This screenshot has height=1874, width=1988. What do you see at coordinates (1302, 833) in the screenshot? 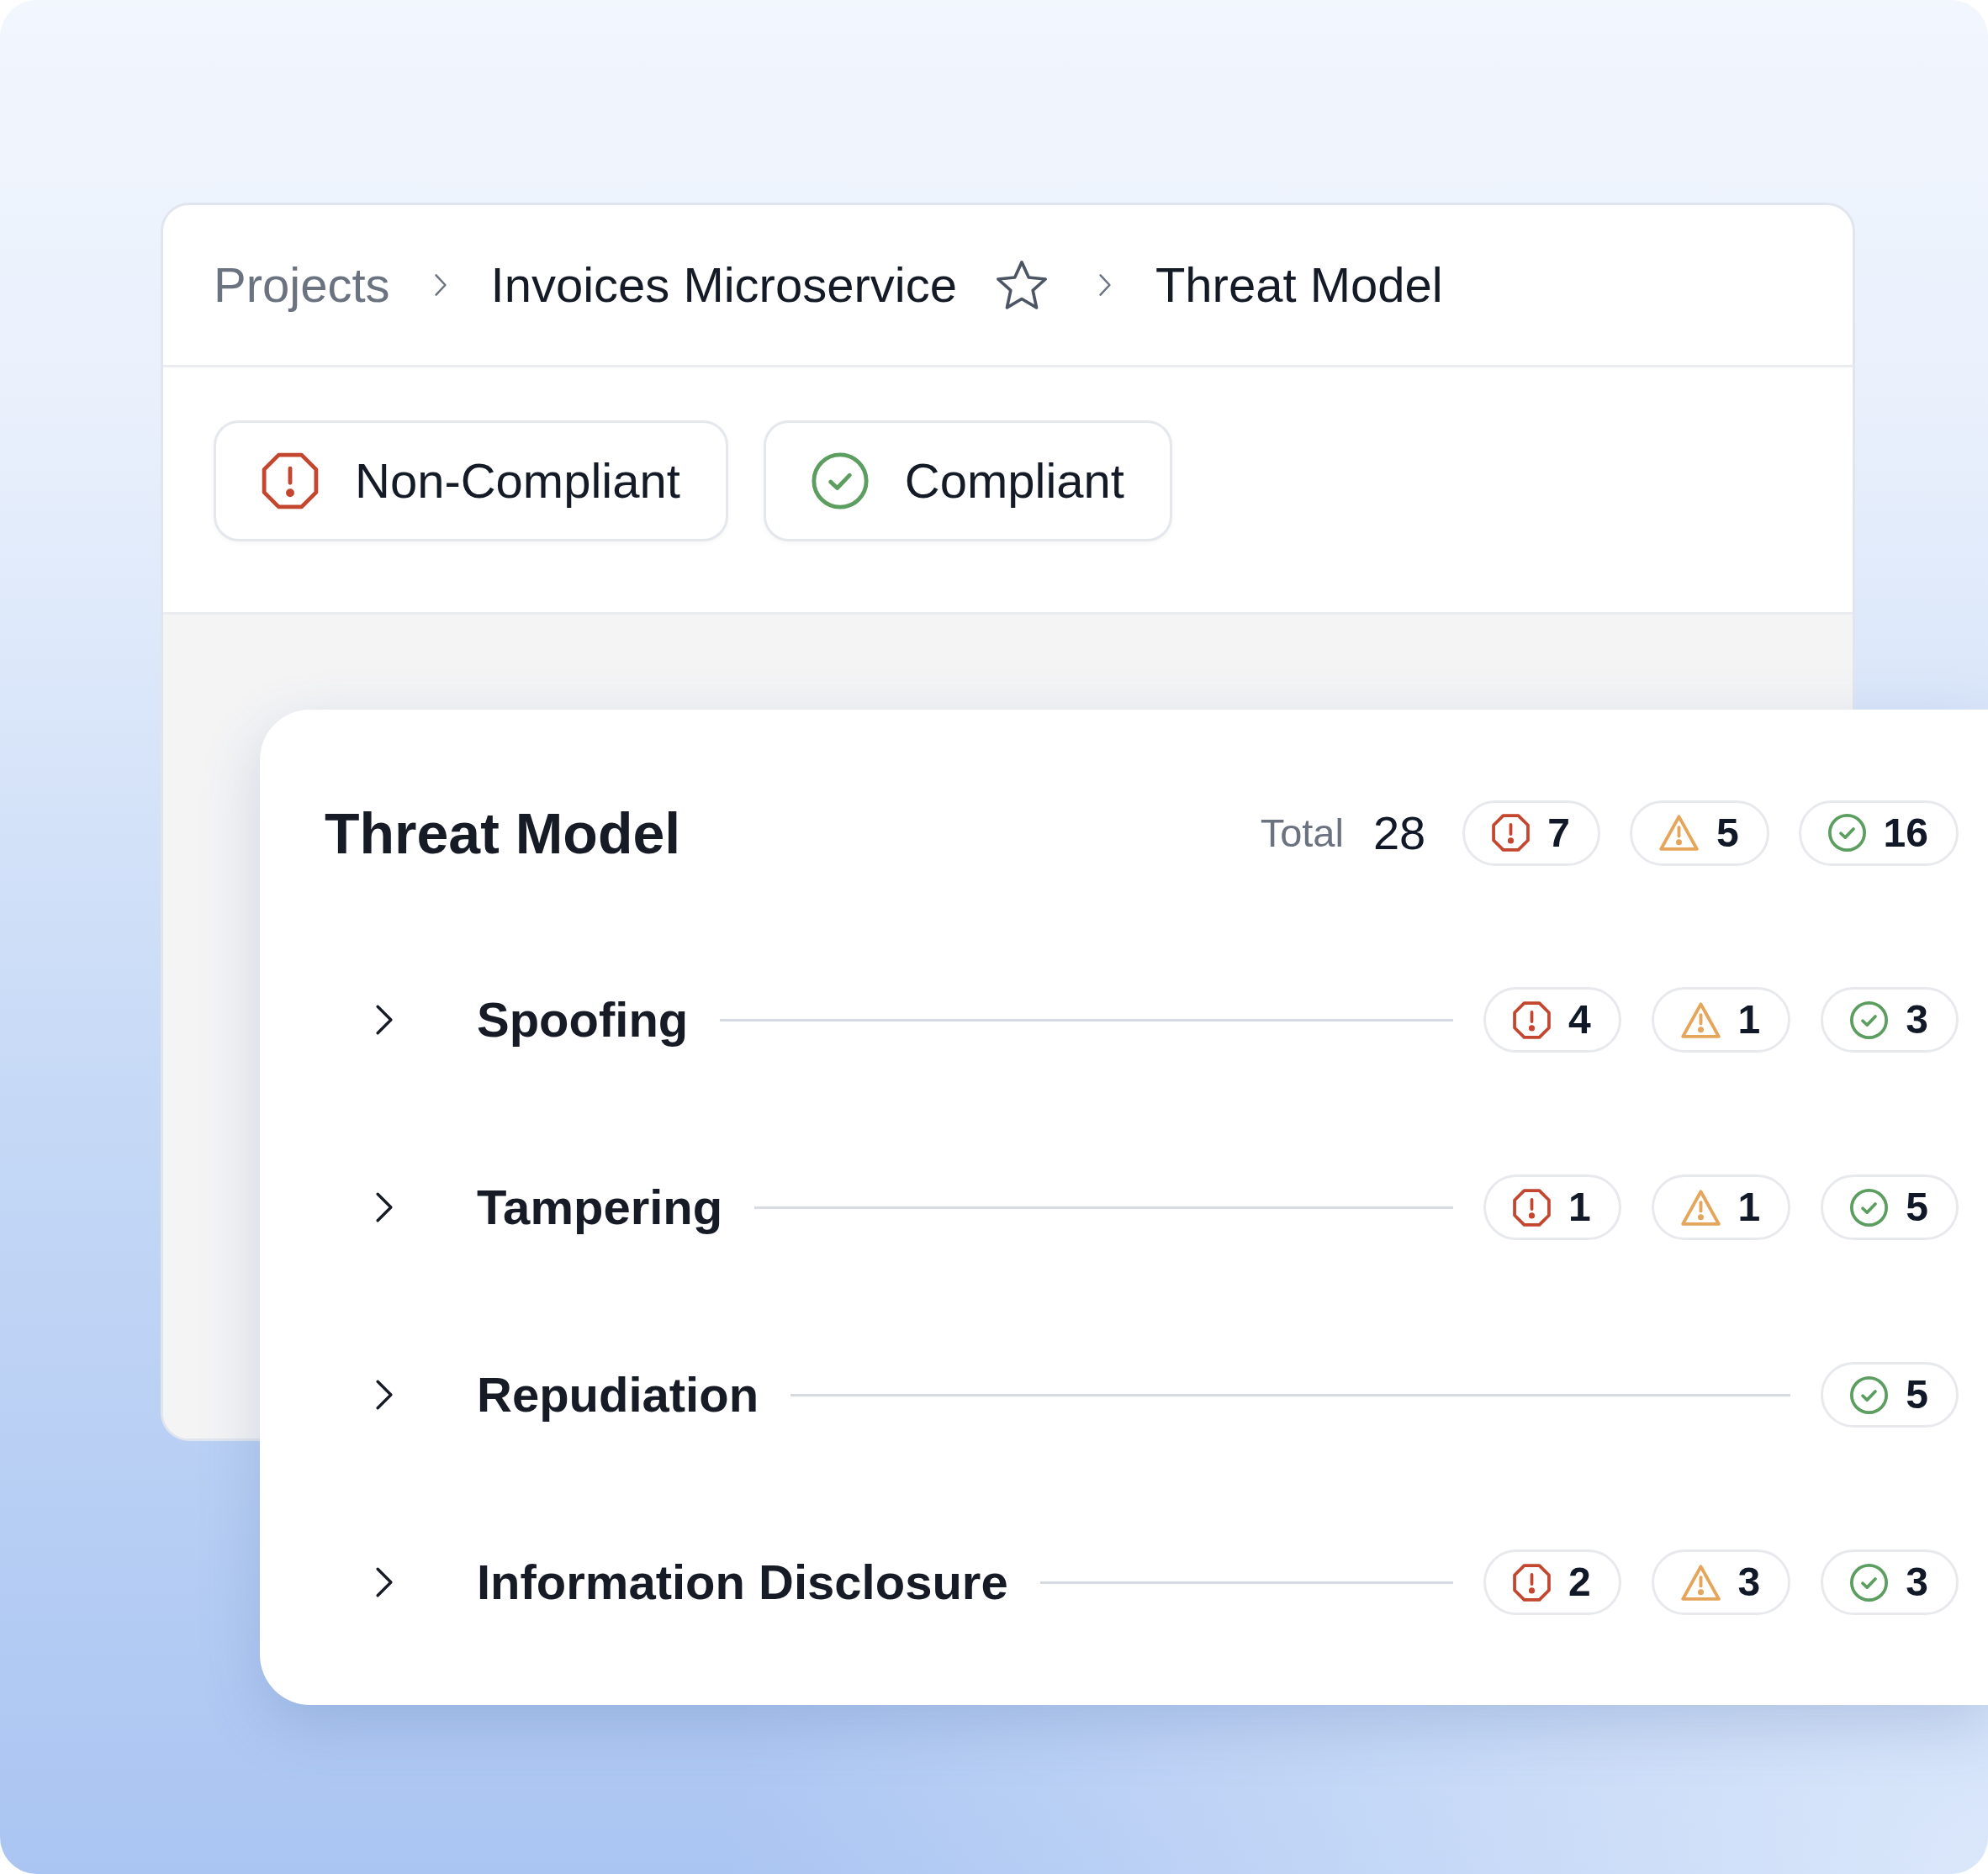
I see `total-label: Total` at bounding box center [1302, 833].